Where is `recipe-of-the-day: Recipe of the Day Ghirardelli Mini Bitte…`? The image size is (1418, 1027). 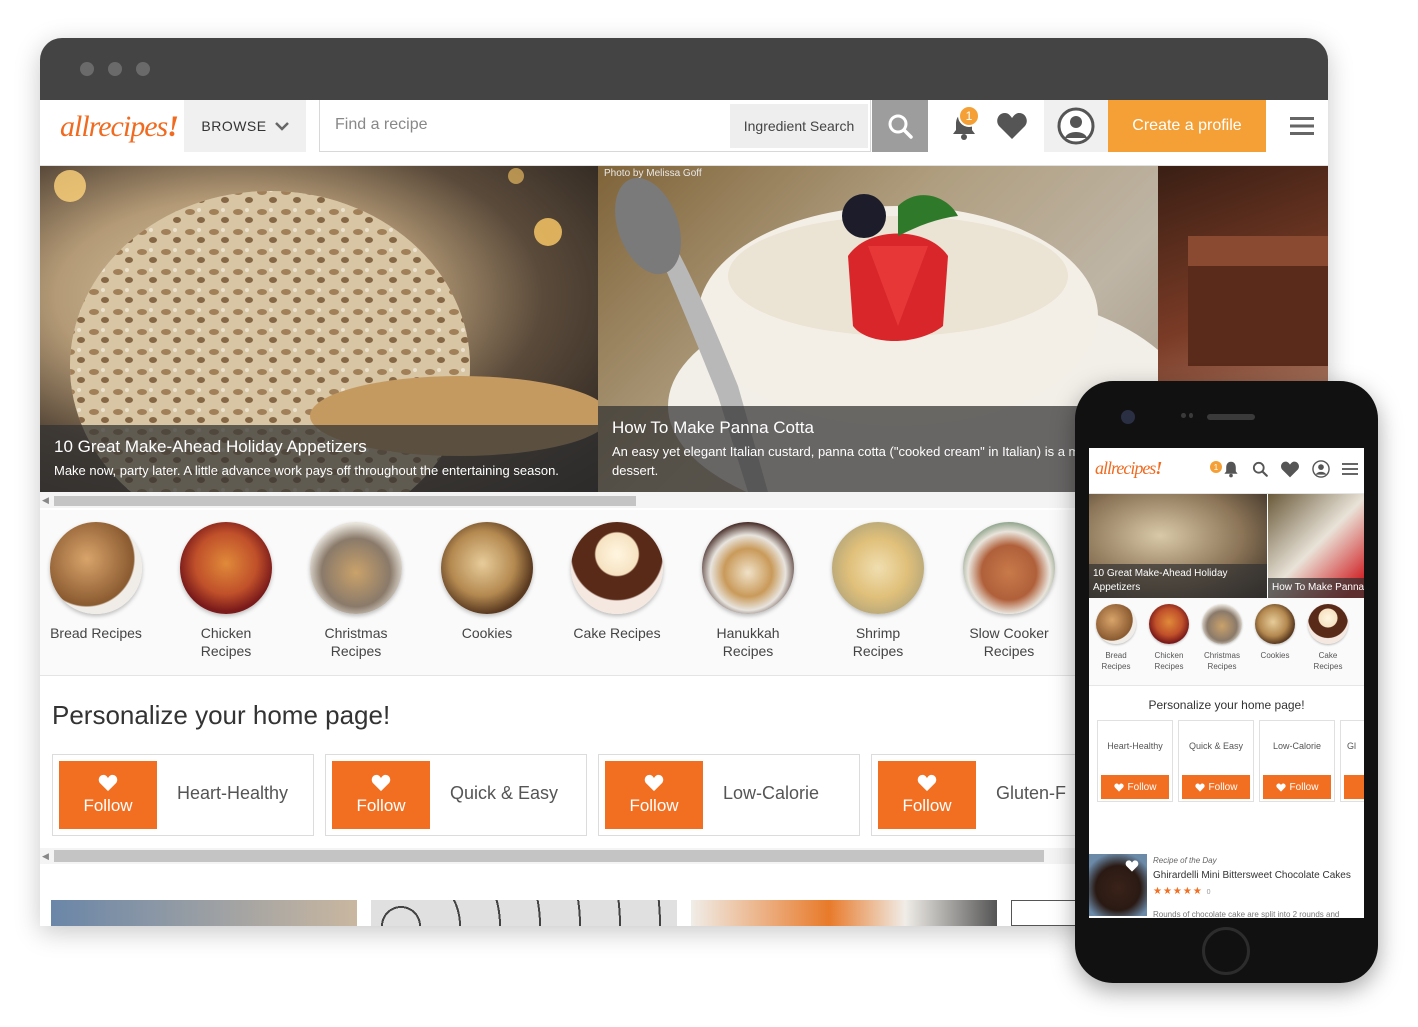
recipe-of-the-day: Recipe of the Day Ghirardelli Mini Bitte… is located at coordinates (1226, 885).